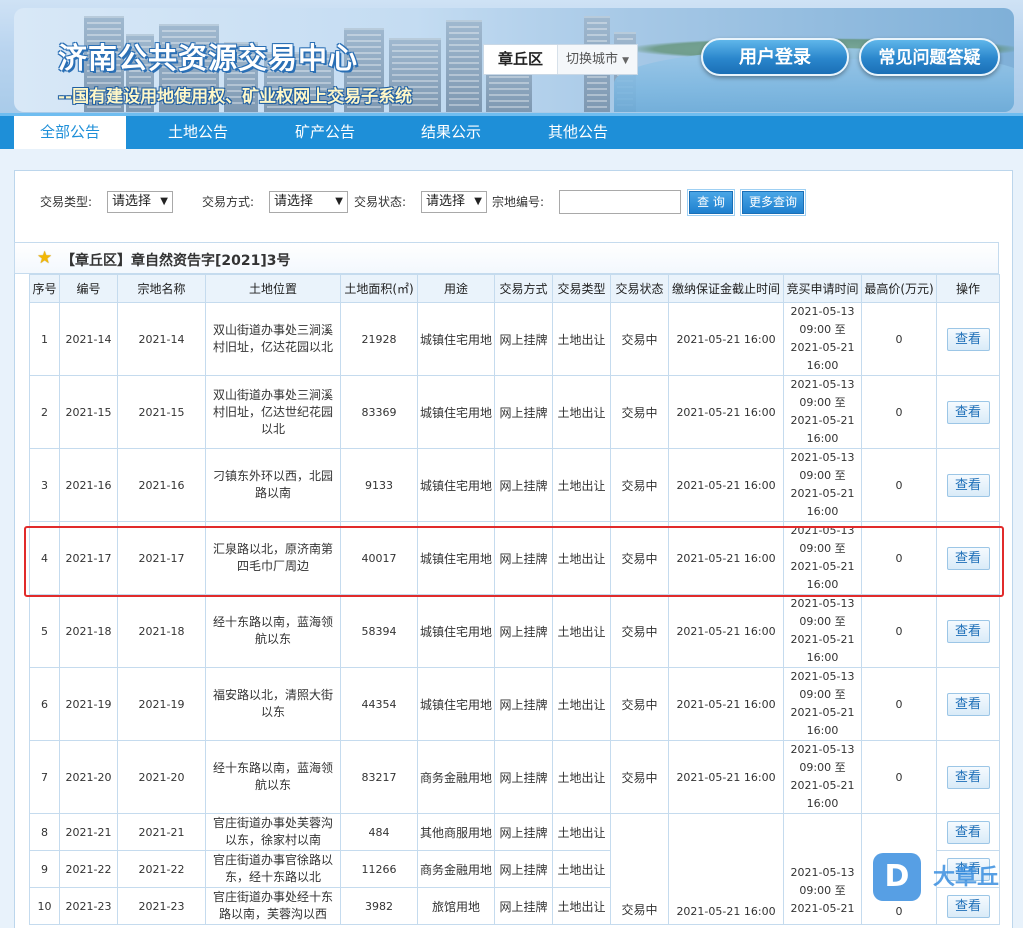 The width and height of the screenshot is (1023, 928). Describe the element at coordinates (161, 558) in the screenshot. I see `parcel-name-cell: 2021-17` at that location.